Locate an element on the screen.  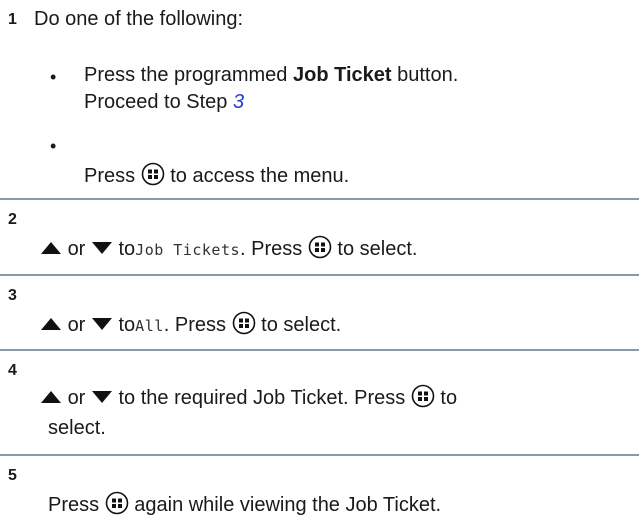
step-3-text: or toAll. Press to select. is located at coordinates (190, 326).